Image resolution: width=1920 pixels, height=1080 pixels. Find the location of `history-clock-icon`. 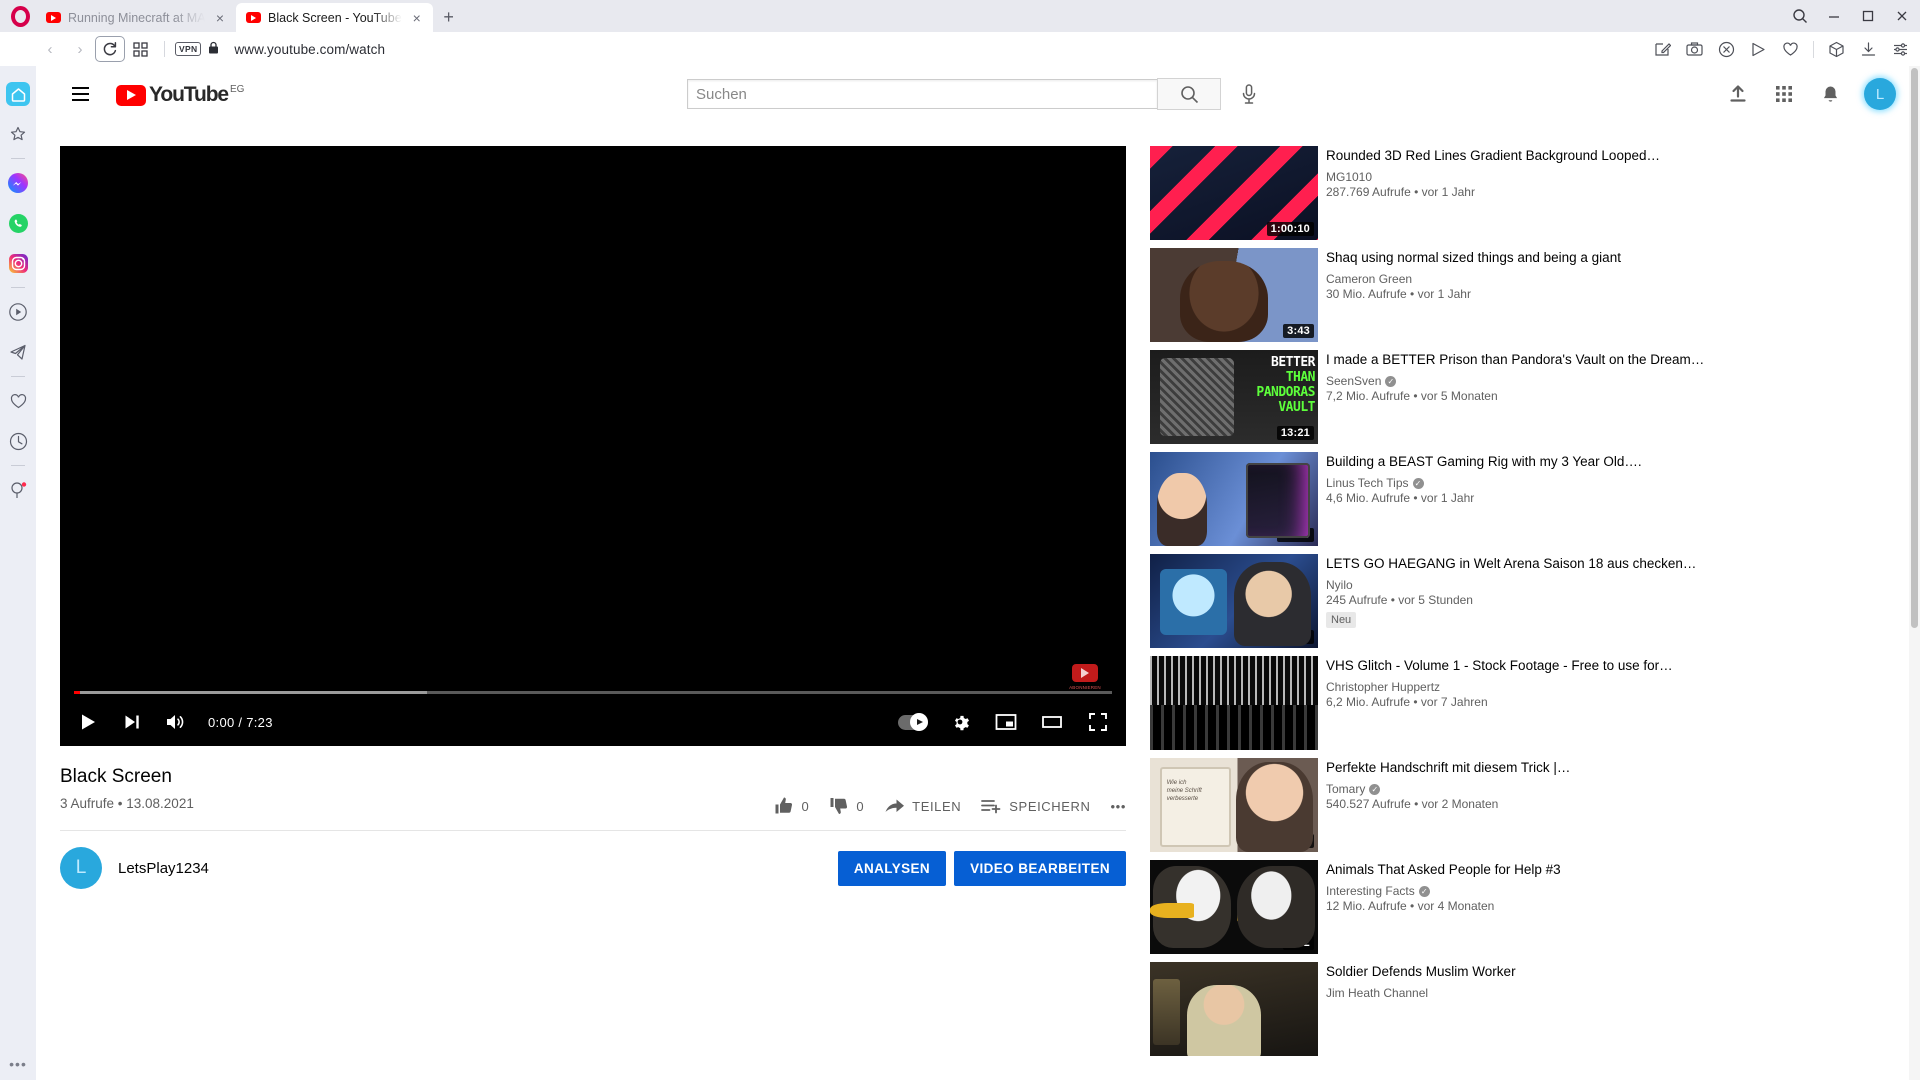

history-clock-icon is located at coordinates (18, 441).